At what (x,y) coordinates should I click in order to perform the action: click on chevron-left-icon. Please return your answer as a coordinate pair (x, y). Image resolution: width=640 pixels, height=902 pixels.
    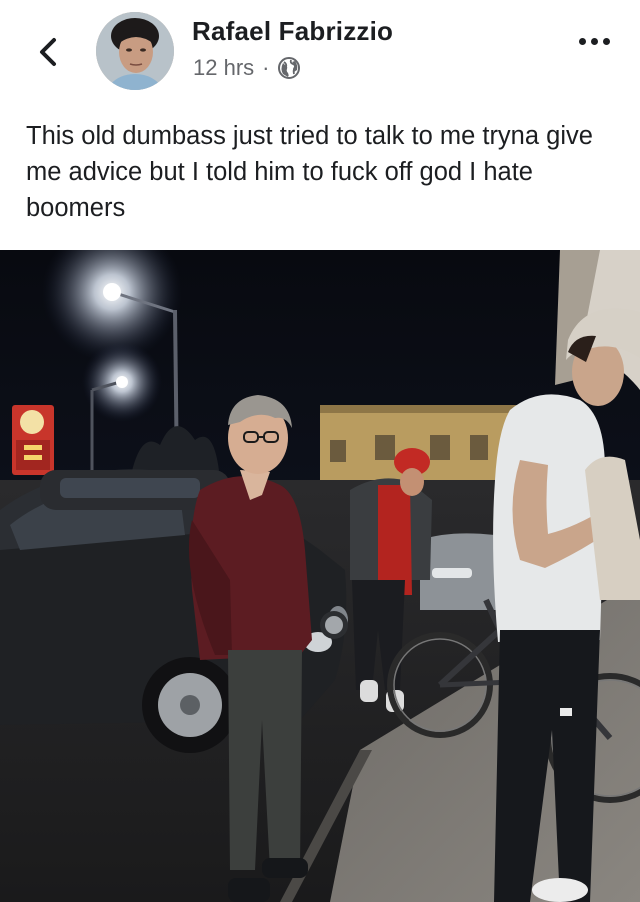
    Looking at the image, I should click on (48, 52).